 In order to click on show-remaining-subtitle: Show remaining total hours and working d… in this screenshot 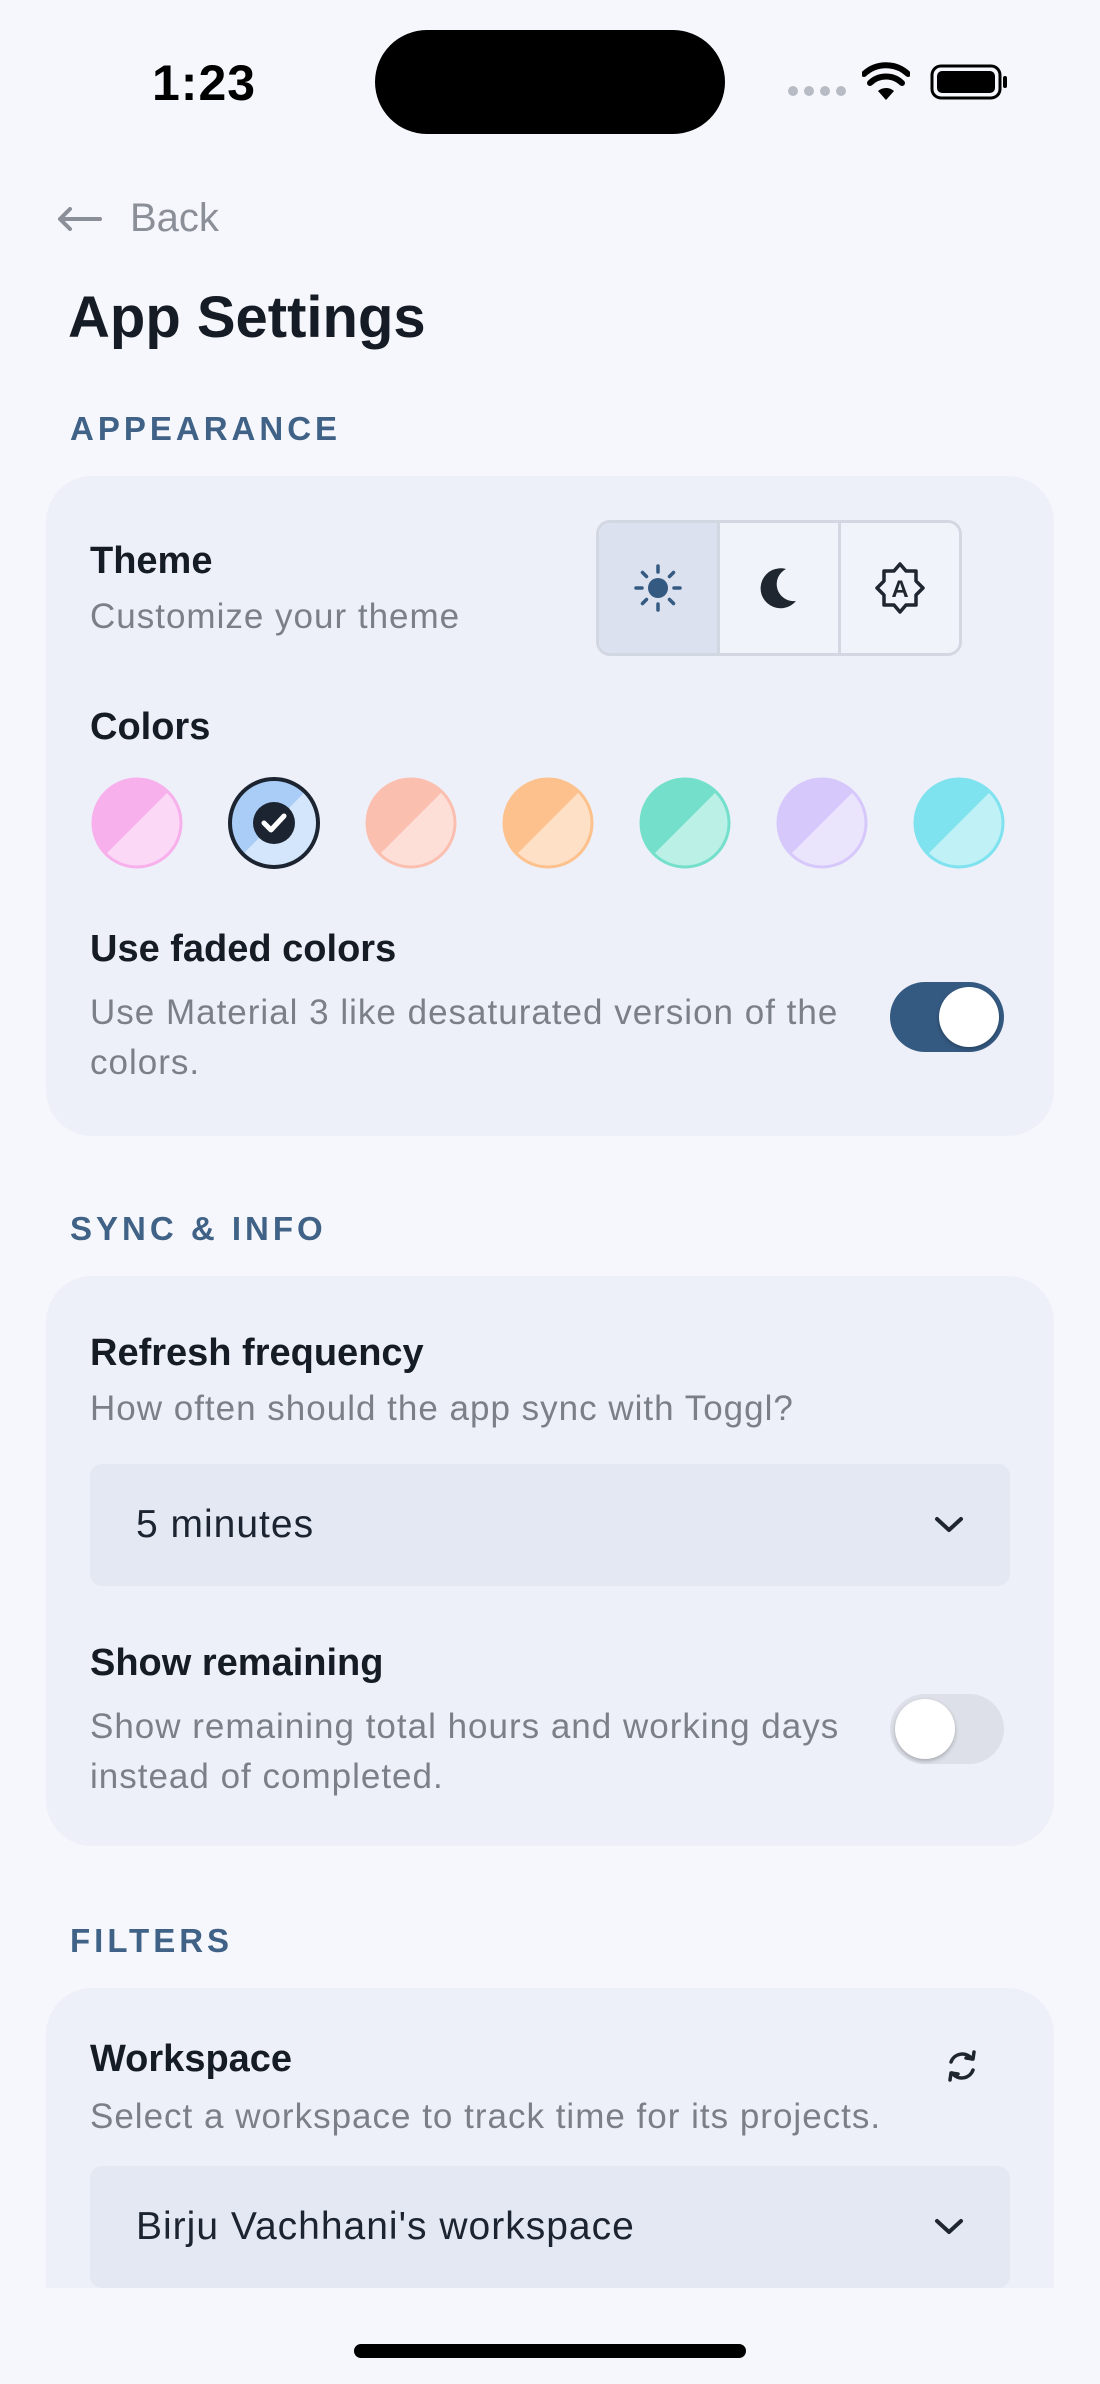, I will do `click(465, 1751)`.